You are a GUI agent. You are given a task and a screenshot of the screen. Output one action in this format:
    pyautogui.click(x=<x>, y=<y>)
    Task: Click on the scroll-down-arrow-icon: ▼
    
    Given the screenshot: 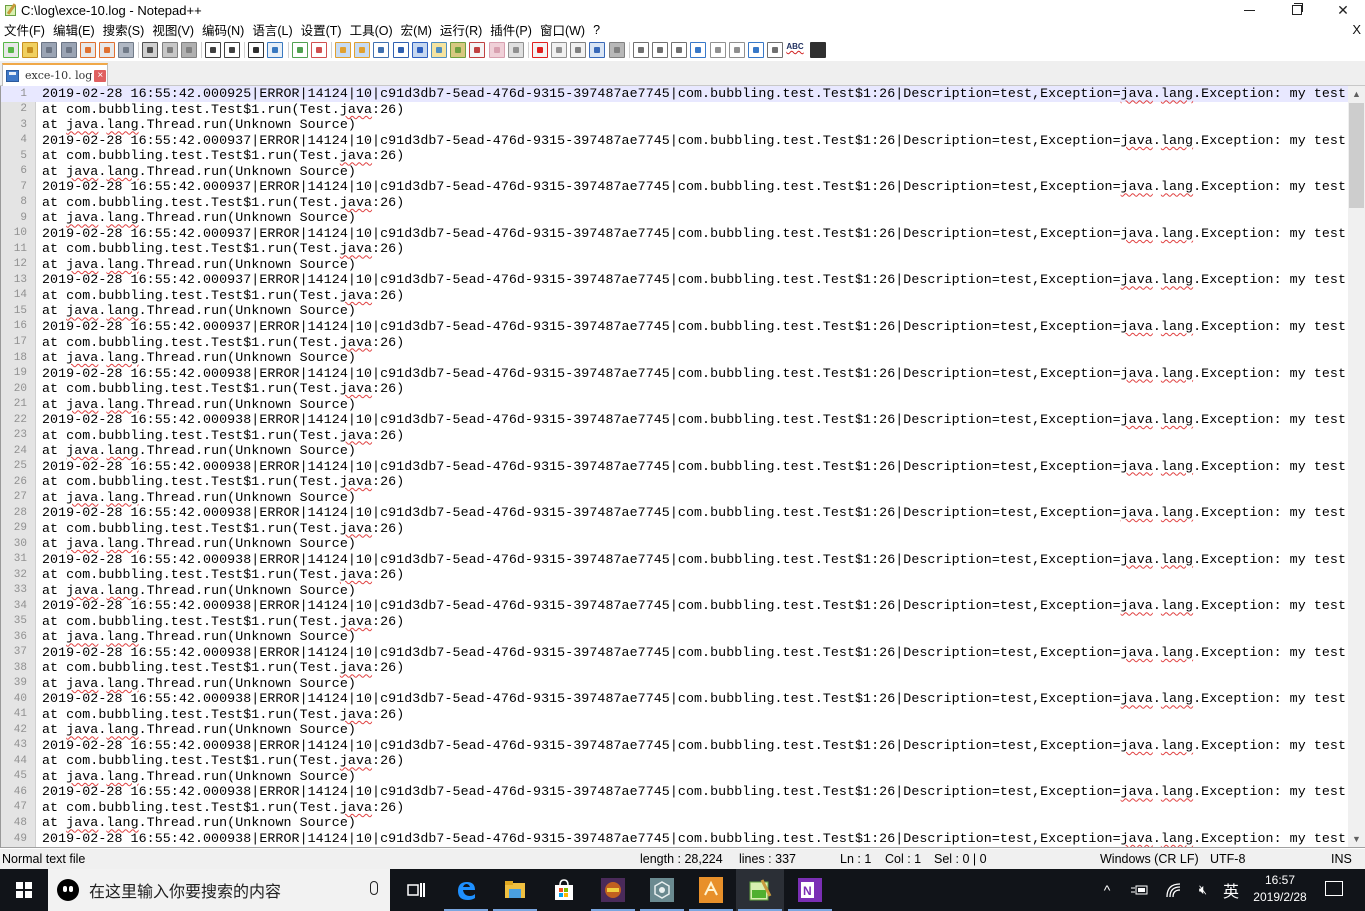 What is the action you would take?
    pyautogui.click(x=1356, y=839)
    